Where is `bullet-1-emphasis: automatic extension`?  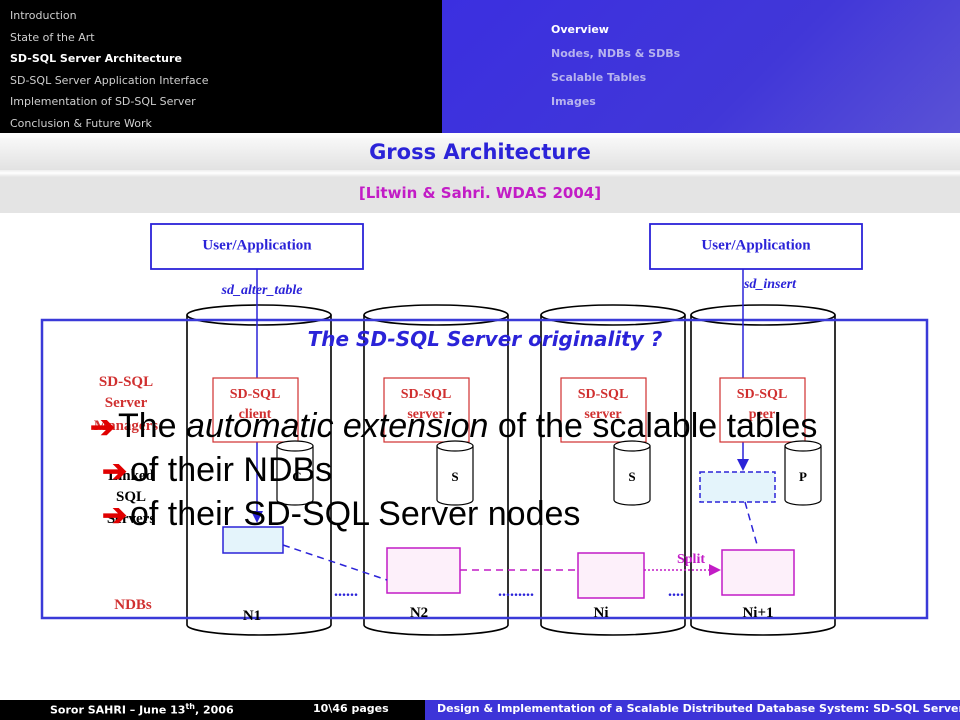 bullet-1-emphasis: automatic extension is located at coordinates (337, 426).